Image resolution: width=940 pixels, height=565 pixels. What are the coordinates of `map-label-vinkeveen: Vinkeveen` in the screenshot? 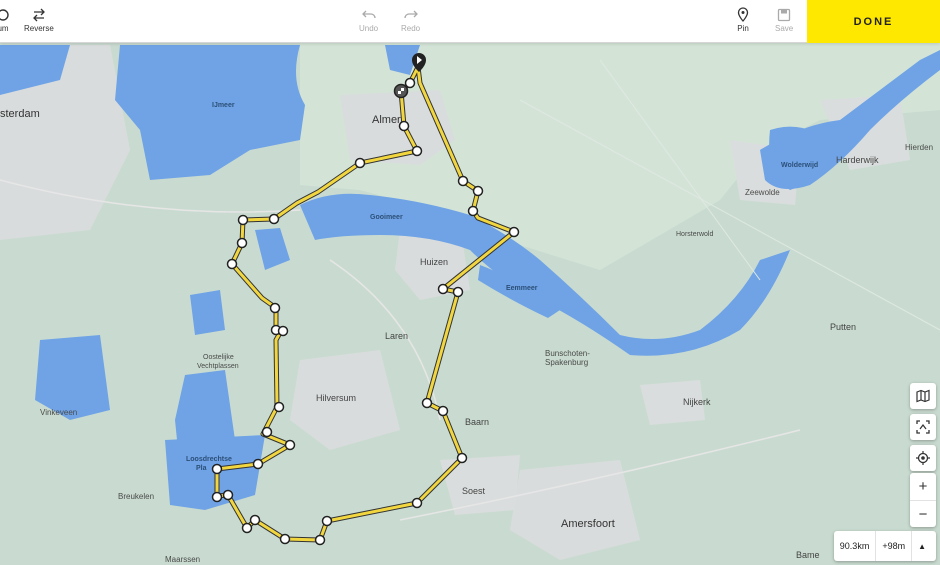 It's located at (59, 412).